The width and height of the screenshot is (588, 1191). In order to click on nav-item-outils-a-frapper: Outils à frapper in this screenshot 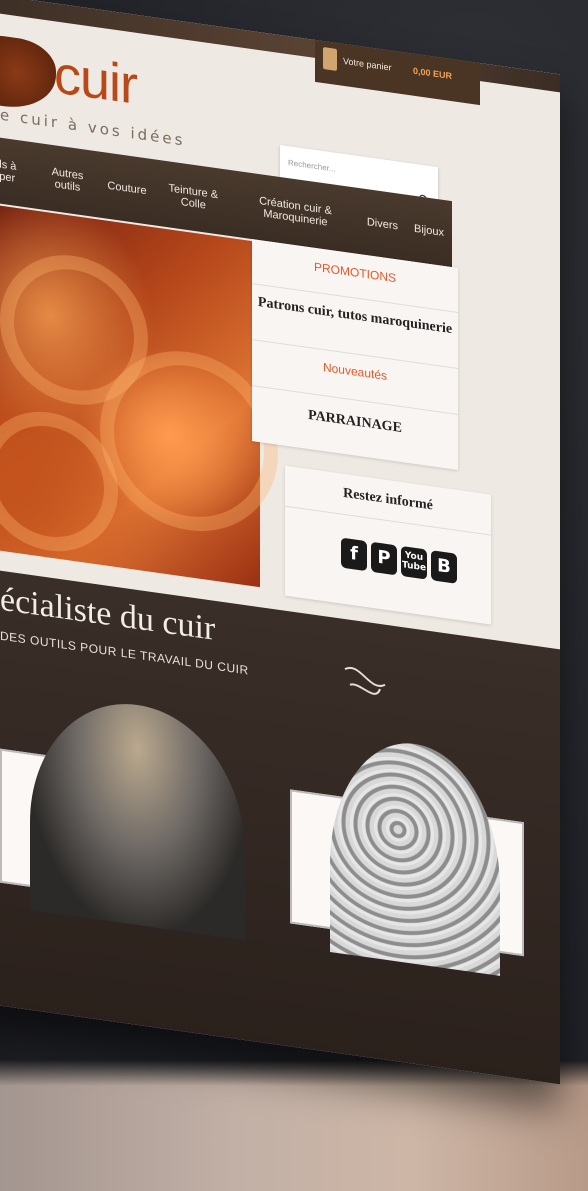, I will do `click(14, 170)`.